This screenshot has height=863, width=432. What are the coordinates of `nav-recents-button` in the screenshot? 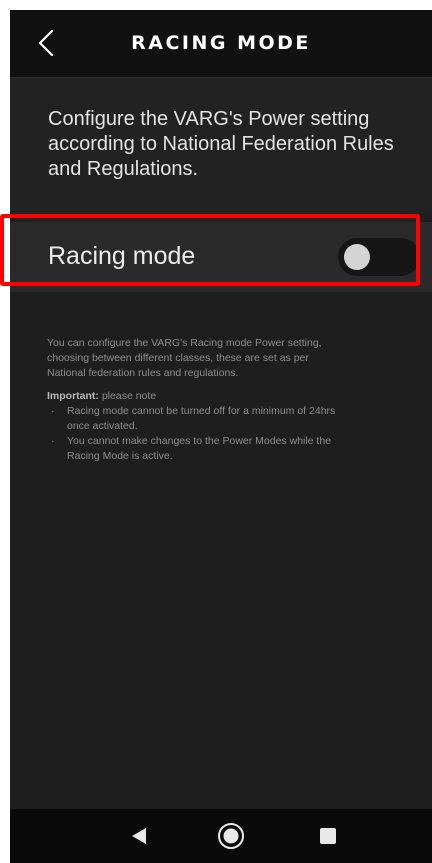 It's located at (328, 836).